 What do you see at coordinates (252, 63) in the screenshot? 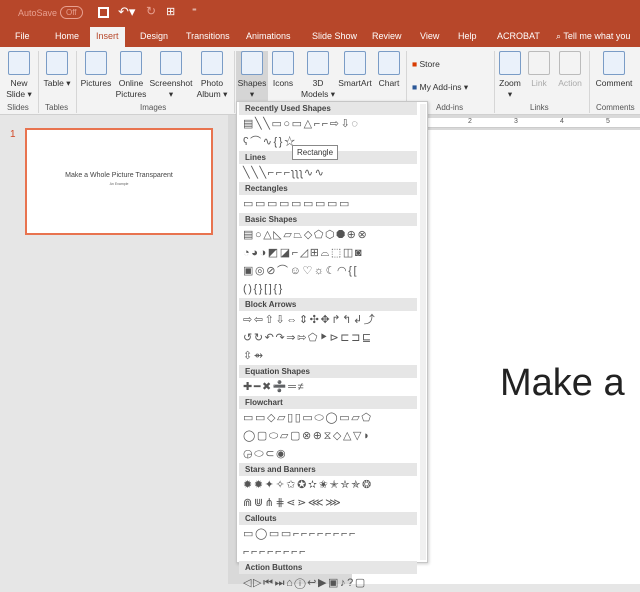
I see `shapes-icon` at bounding box center [252, 63].